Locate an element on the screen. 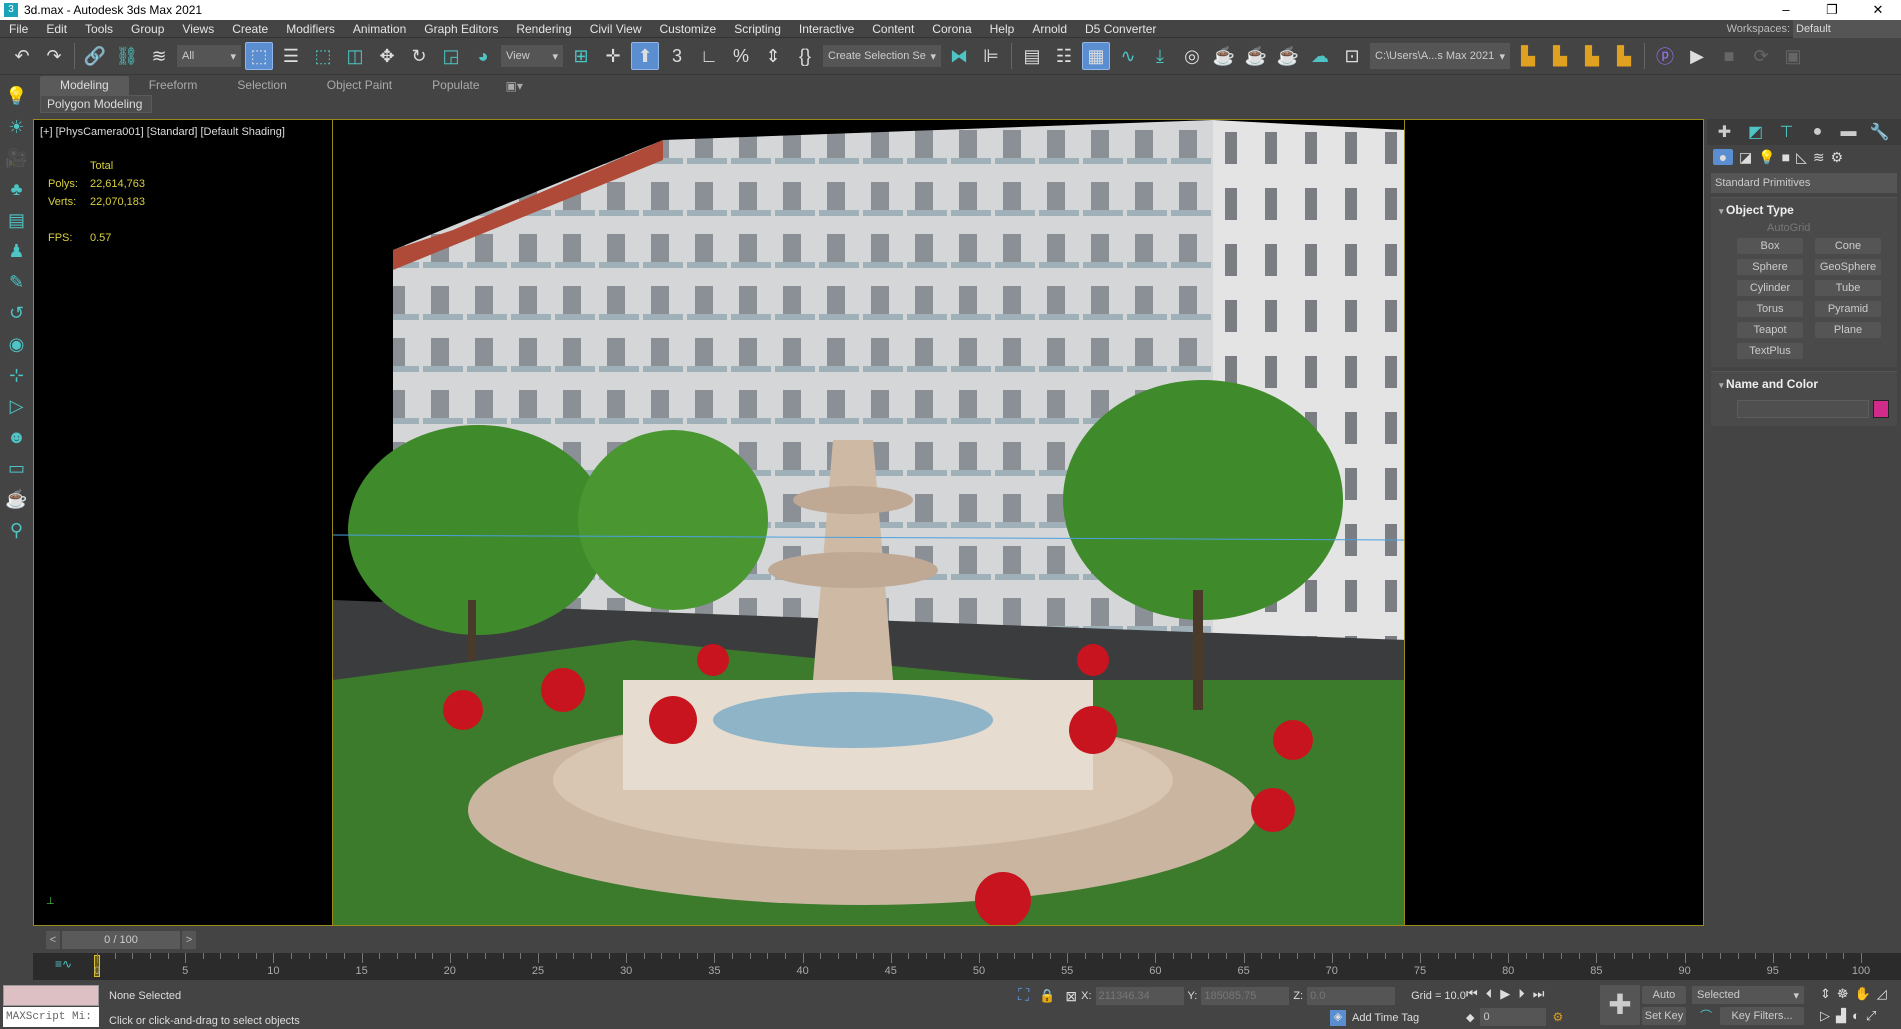 This screenshot has width=1901, height=1029. rotate-icon: ↻ is located at coordinates (419, 56).